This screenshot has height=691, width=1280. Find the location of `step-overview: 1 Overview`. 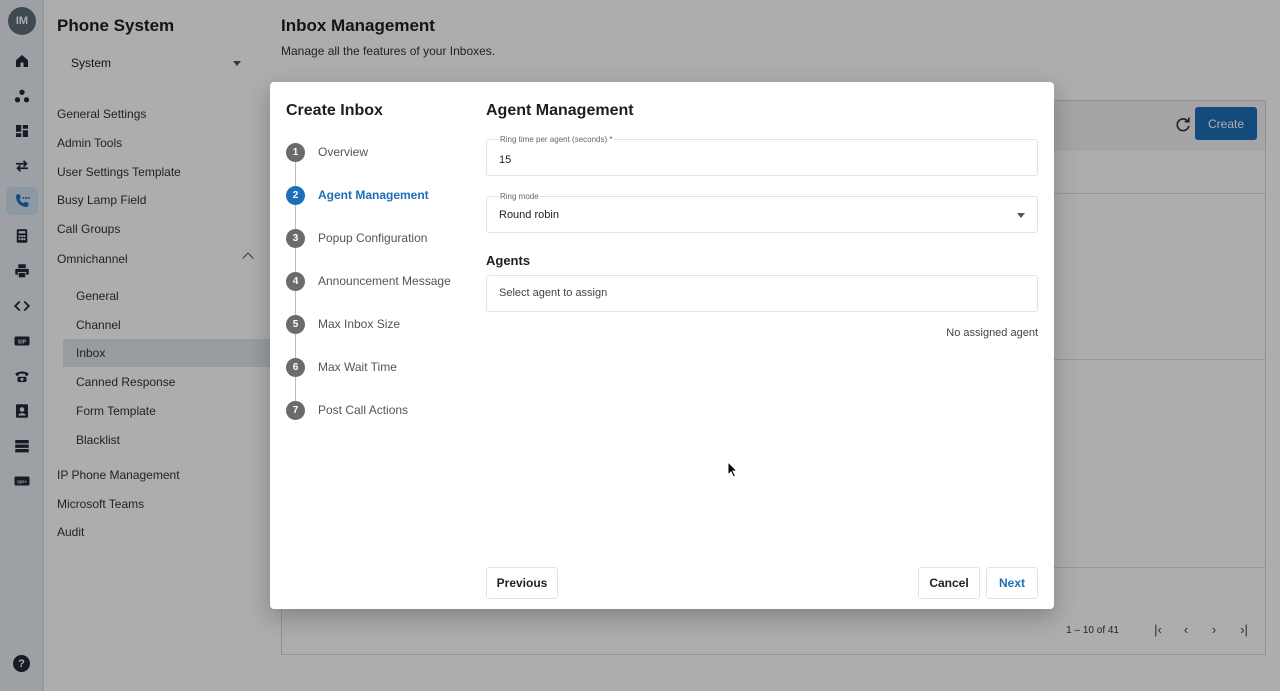

step-overview: 1 Overview is located at coordinates (327, 152).